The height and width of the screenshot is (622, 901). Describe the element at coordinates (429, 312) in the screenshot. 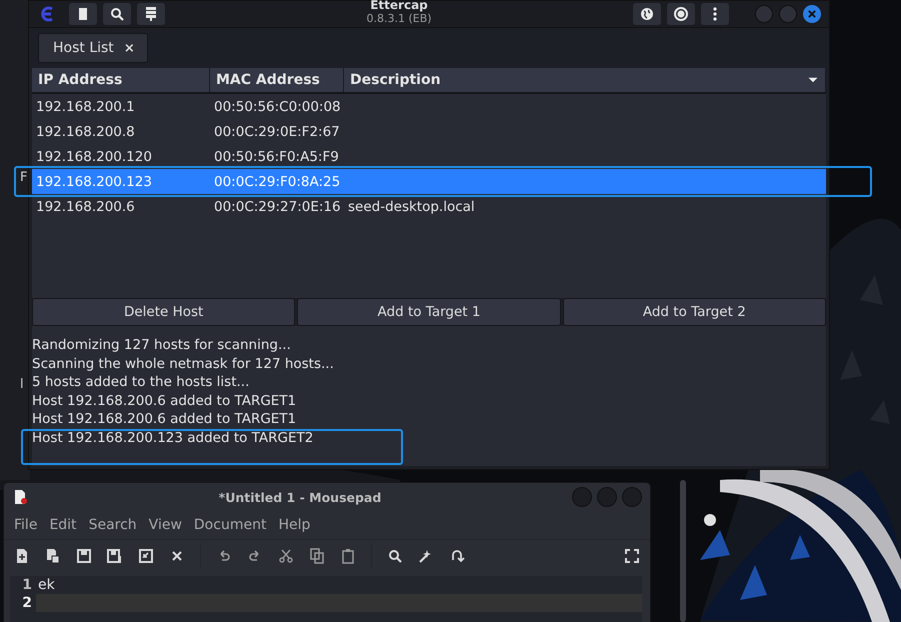

I see `action-button: Add to Target 1` at that location.